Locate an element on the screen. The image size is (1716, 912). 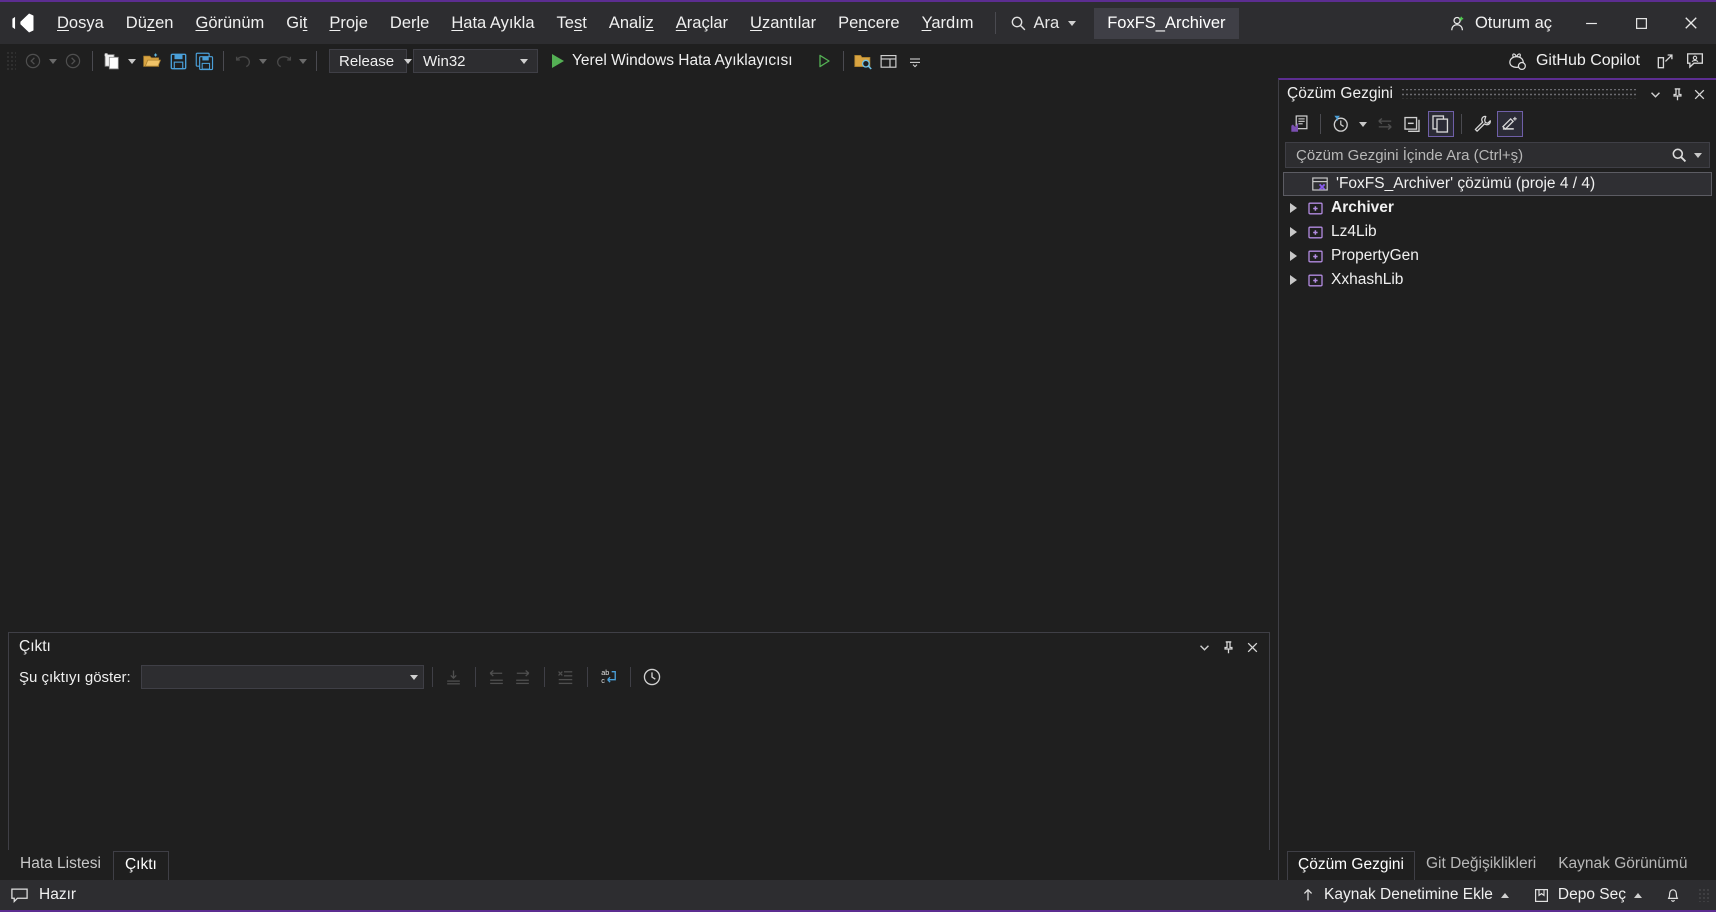
solution-icon is located at coordinates (1320, 184).